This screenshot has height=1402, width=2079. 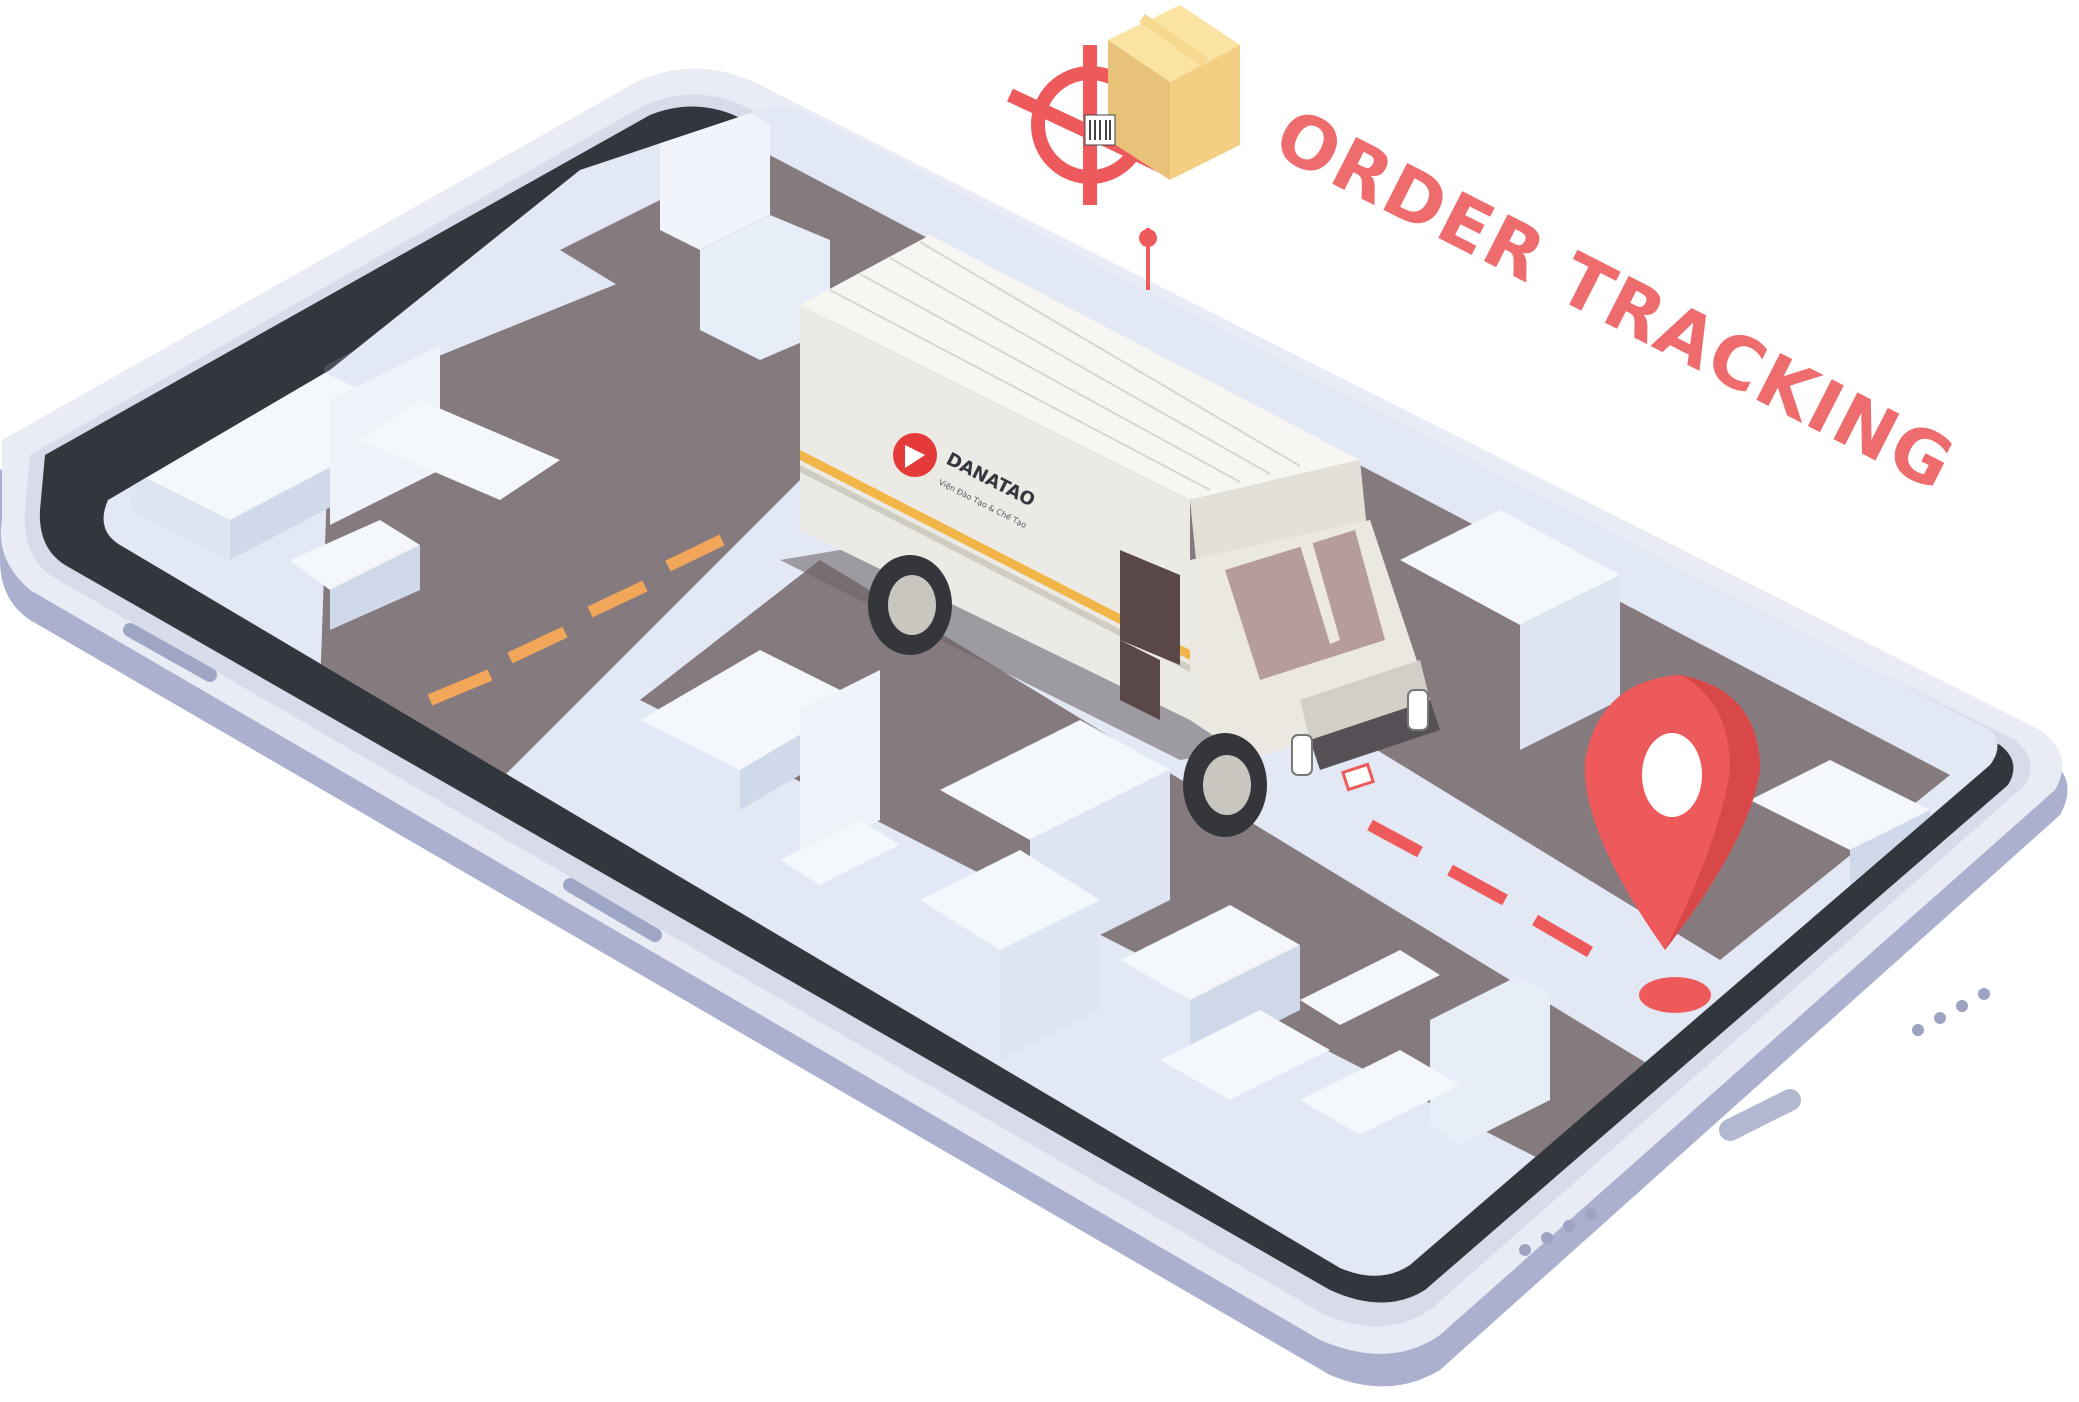 I want to click on charging-port, so click(x=1760, y=1115).